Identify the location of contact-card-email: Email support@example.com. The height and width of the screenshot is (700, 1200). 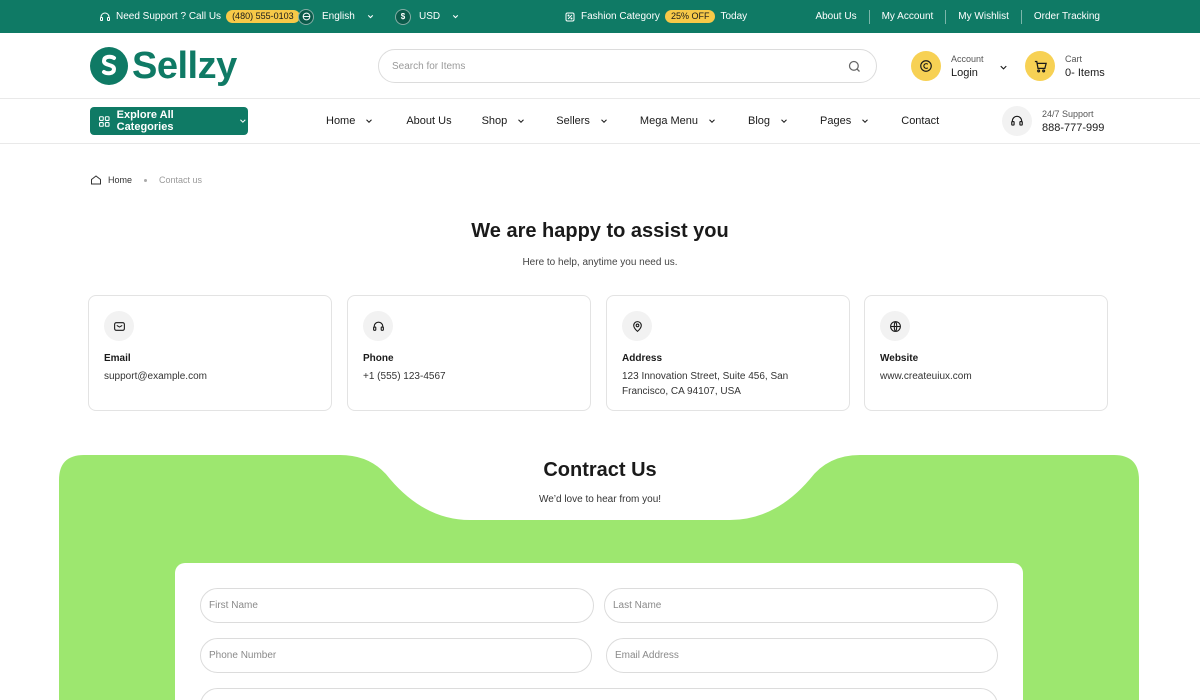
(210, 353).